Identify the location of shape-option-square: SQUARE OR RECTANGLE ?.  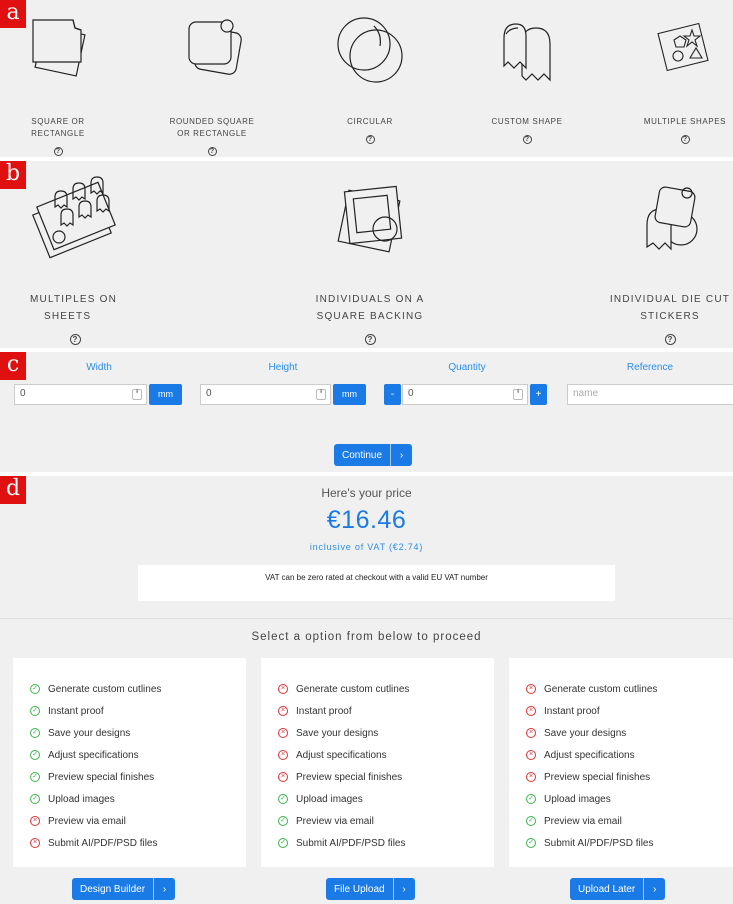
(58, 84).